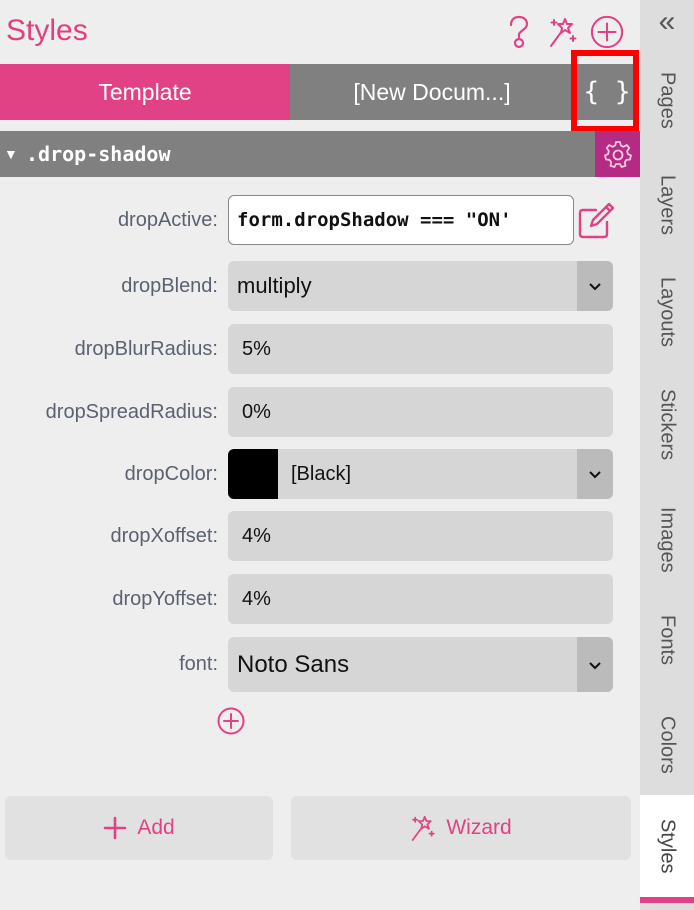 This screenshot has width=694, height=910. I want to click on select-value: multiply, so click(274, 285).